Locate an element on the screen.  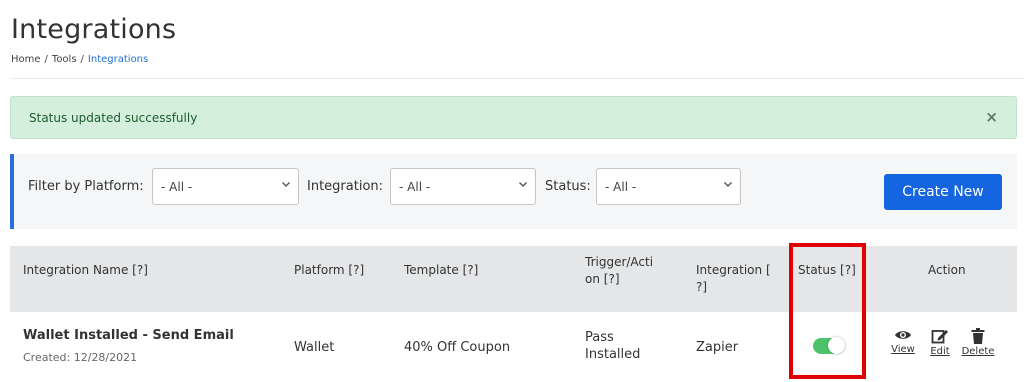
trigger-cell: Pass Installed is located at coordinates (612, 346).